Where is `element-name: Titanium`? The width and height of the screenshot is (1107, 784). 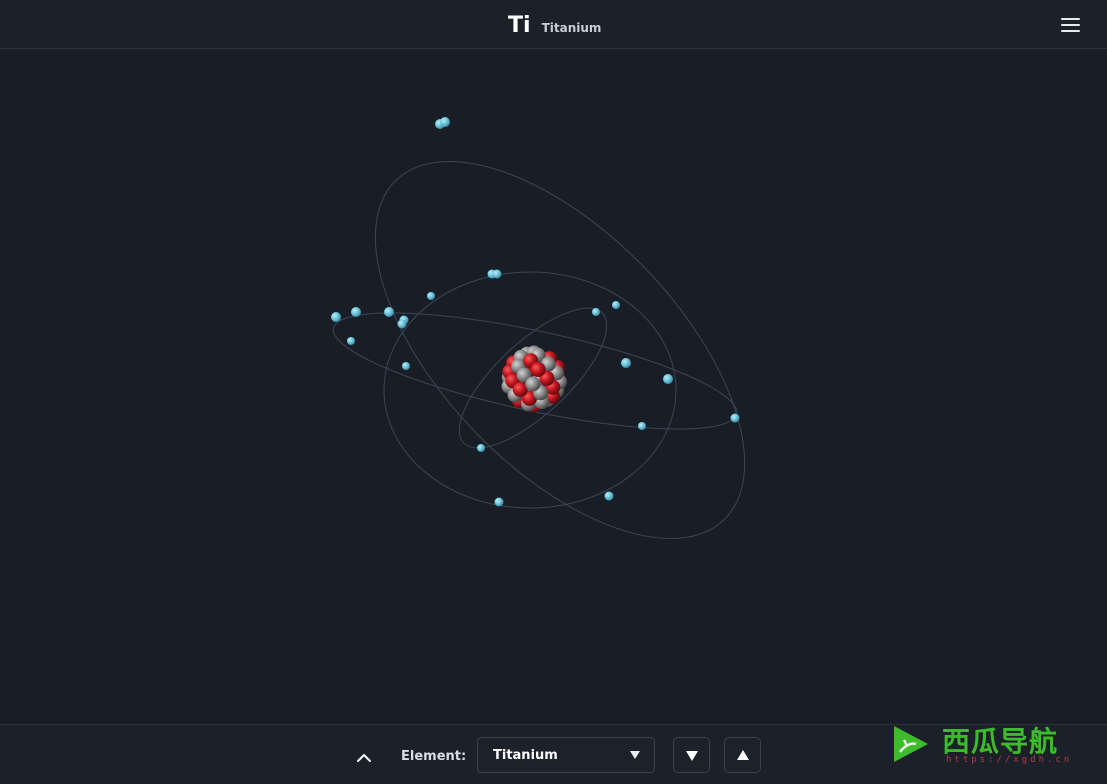 element-name: Titanium is located at coordinates (571, 28).